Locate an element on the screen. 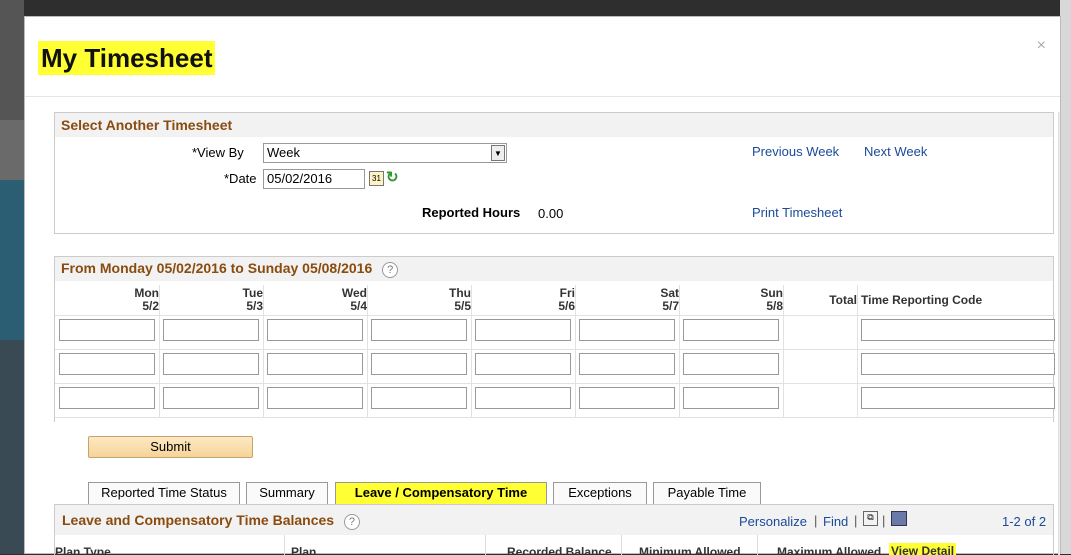  modal-title: My Timesheet is located at coordinates (127, 58).